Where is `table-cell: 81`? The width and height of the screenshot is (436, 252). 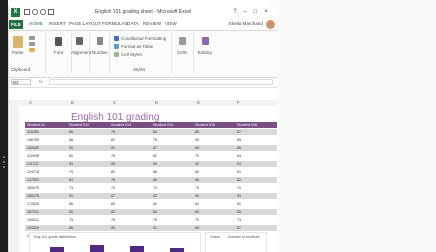 table-cell: 81 is located at coordinates (239, 172).